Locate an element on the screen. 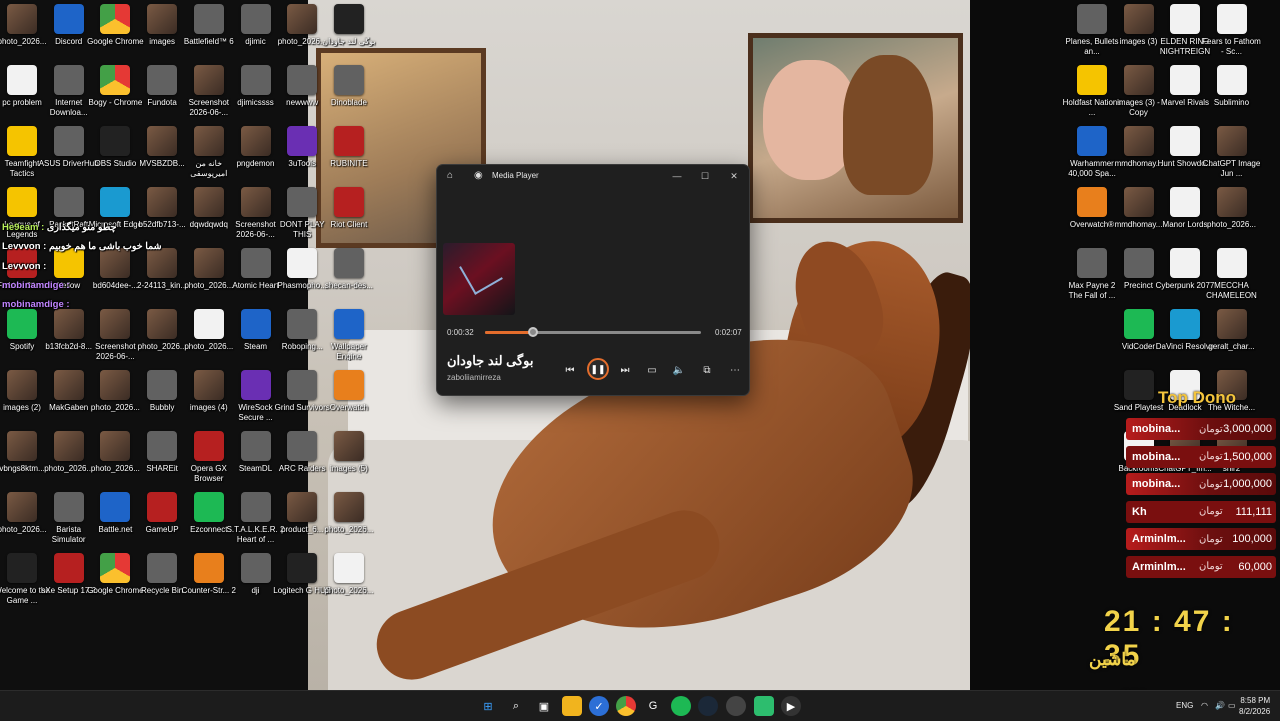 The height and width of the screenshot is (721, 1280). desktop-shortcut: images (5) is located at coordinates (349, 457).